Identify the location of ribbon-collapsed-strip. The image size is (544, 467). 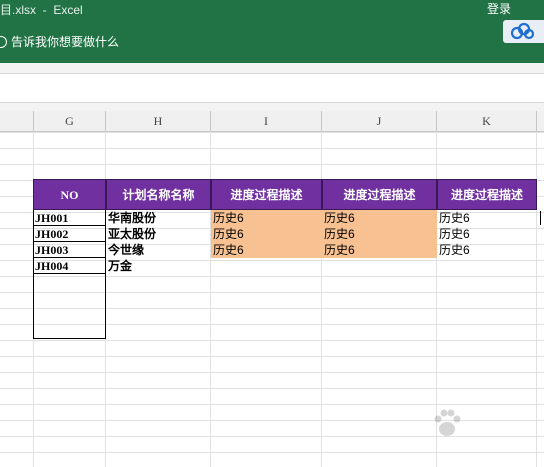
(272, 68).